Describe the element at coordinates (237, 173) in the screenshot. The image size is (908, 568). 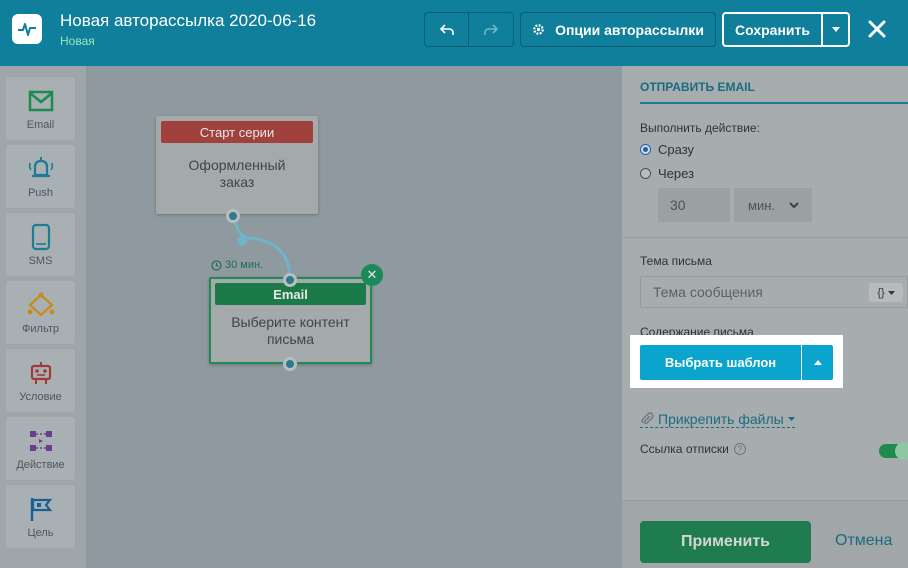
I see `start-node-body: Оформленный заказ` at that location.